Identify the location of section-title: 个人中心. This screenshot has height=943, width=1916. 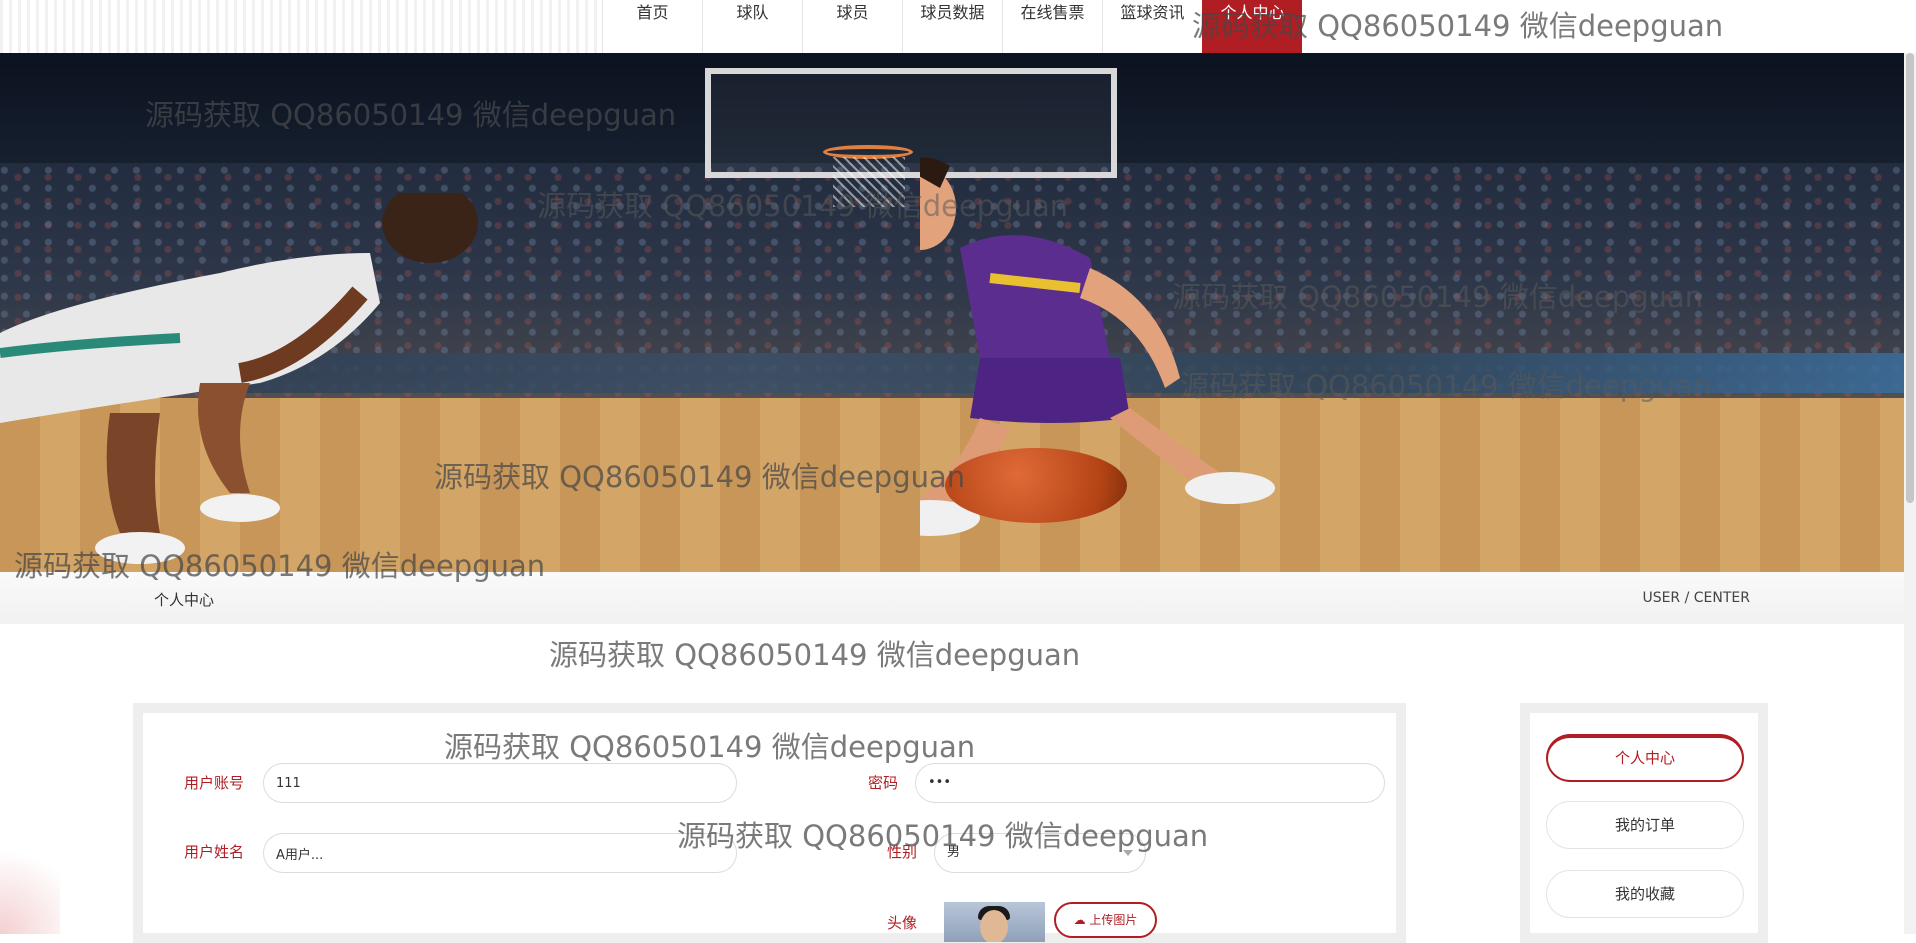
(184, 600).